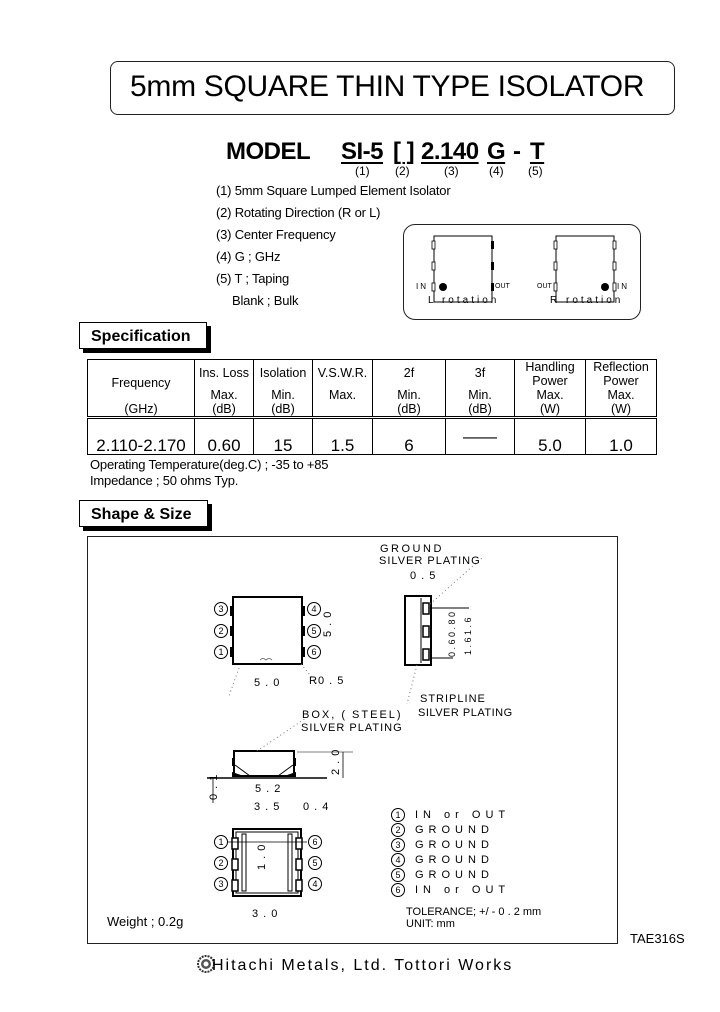 Image resolution: width=720 pixels, height=1012 pixels. I want to click on col-3f: 3f Min. (dB), so click(480, 389).